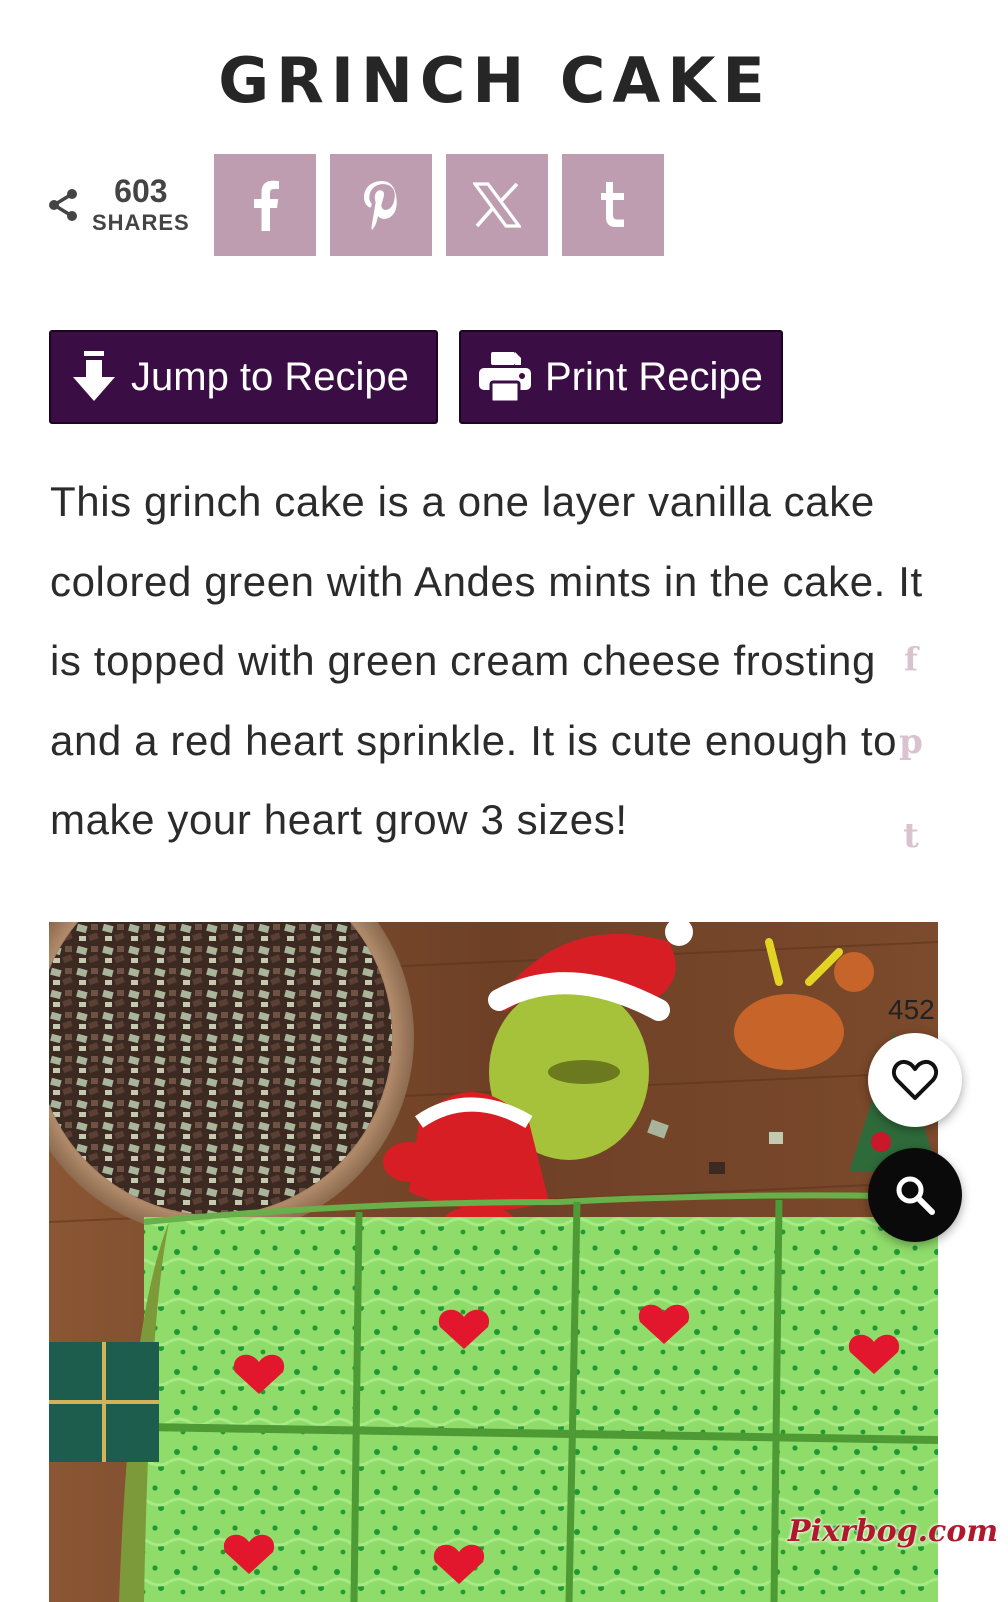 Image resolution: width=1008 pixels, height=1602 pixels. I want to click on tumblr-share-button, so click(613, 205).